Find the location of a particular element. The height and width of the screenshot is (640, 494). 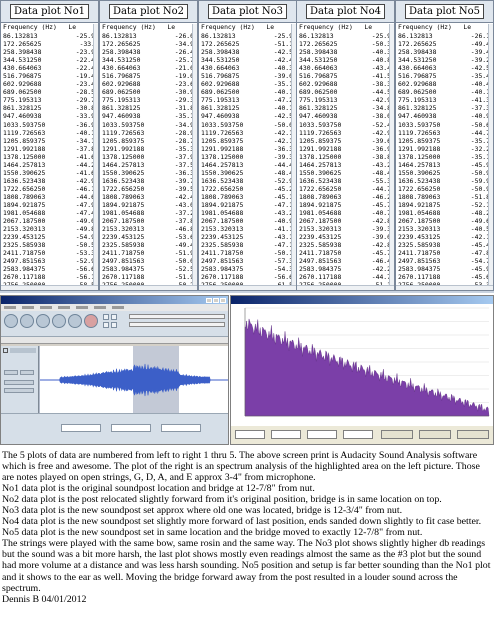

table-row: 1981.054688 -48.2 is located at coordinates (444, 213).